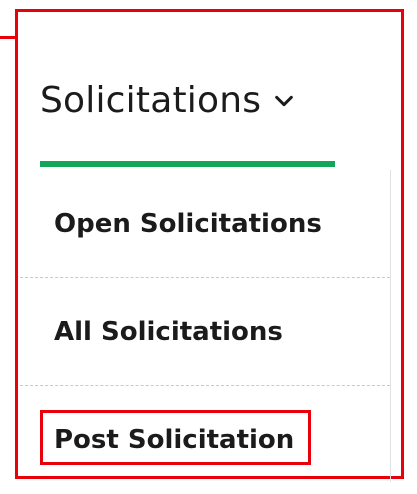  I want to click on active-nav-indicator, so click(187, 164).